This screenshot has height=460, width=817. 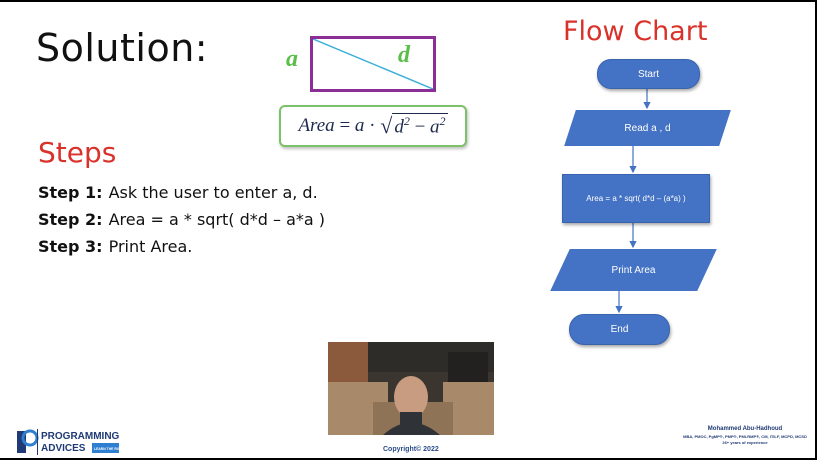 I want to click on logo-line-2: ADVICES, so click(x=63, y=448).